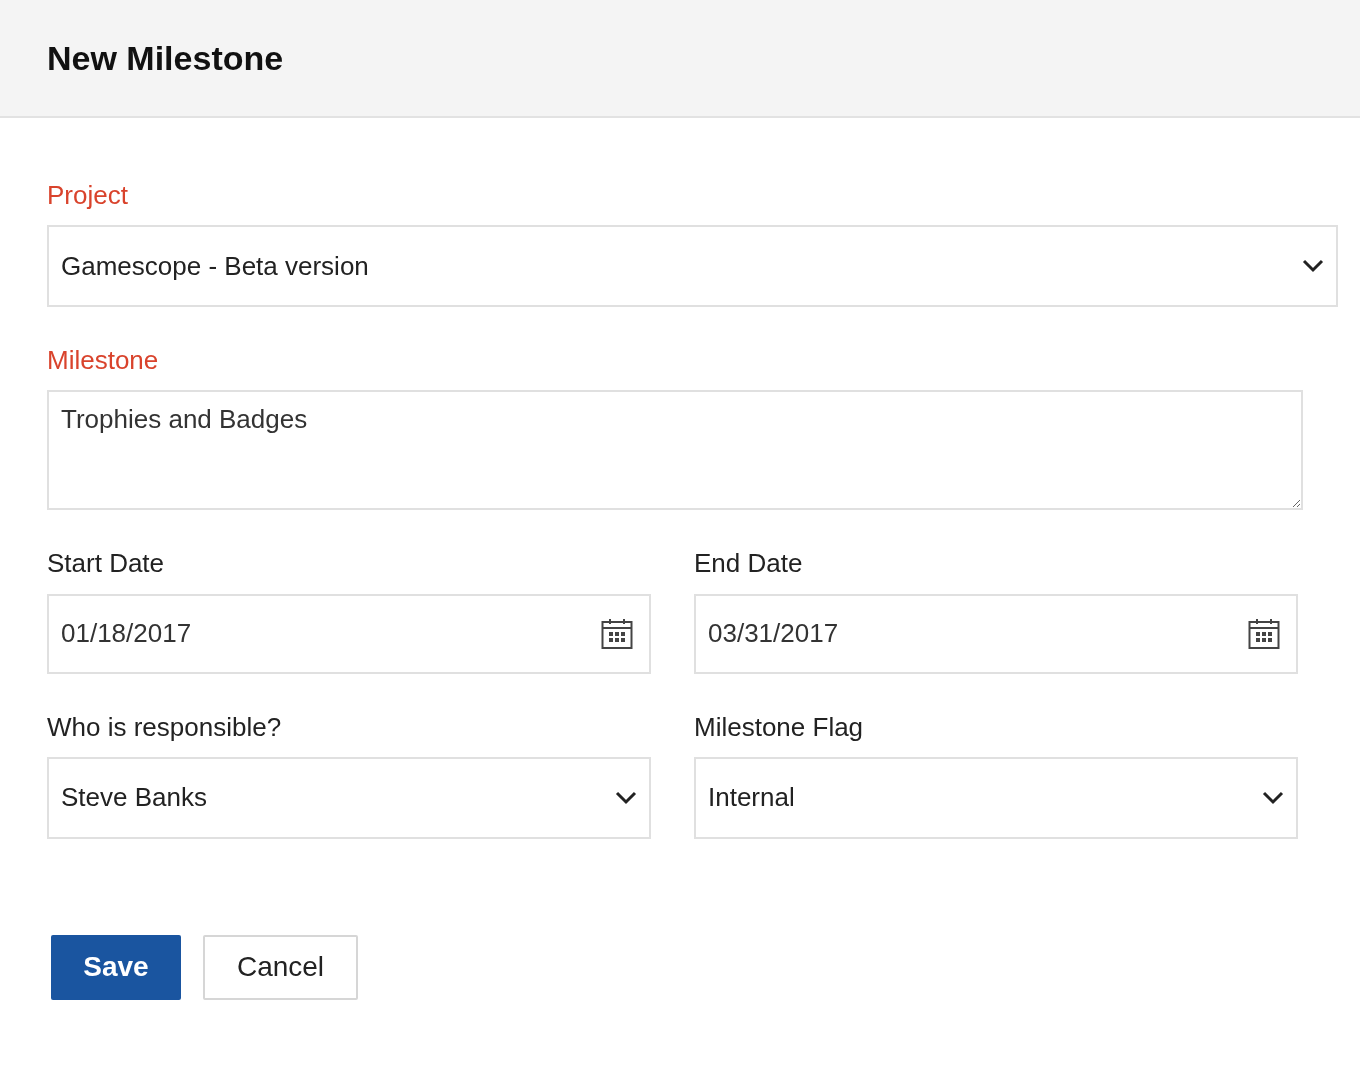 Image resolution: width=1360 pixels, height=1072 pixels. What do you see at coordinates (106, 564) in the screenshot?
I see `field-label: Start Date` at bounding box center [106, 564].